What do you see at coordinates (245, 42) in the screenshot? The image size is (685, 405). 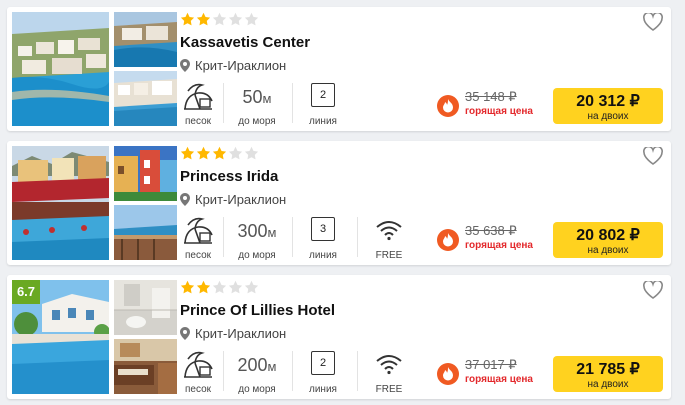 I see `hotel-name: Kassavetis Center` at bounding box center [245, 42].